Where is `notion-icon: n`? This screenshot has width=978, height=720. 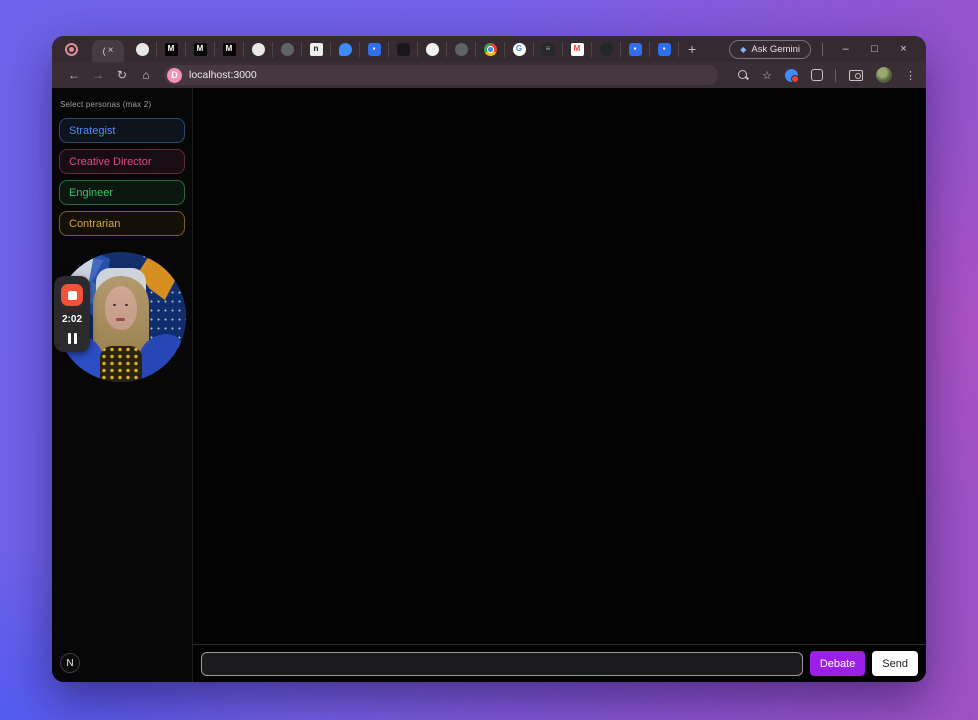 notion-icon: n is located at coordinates (316, 49).